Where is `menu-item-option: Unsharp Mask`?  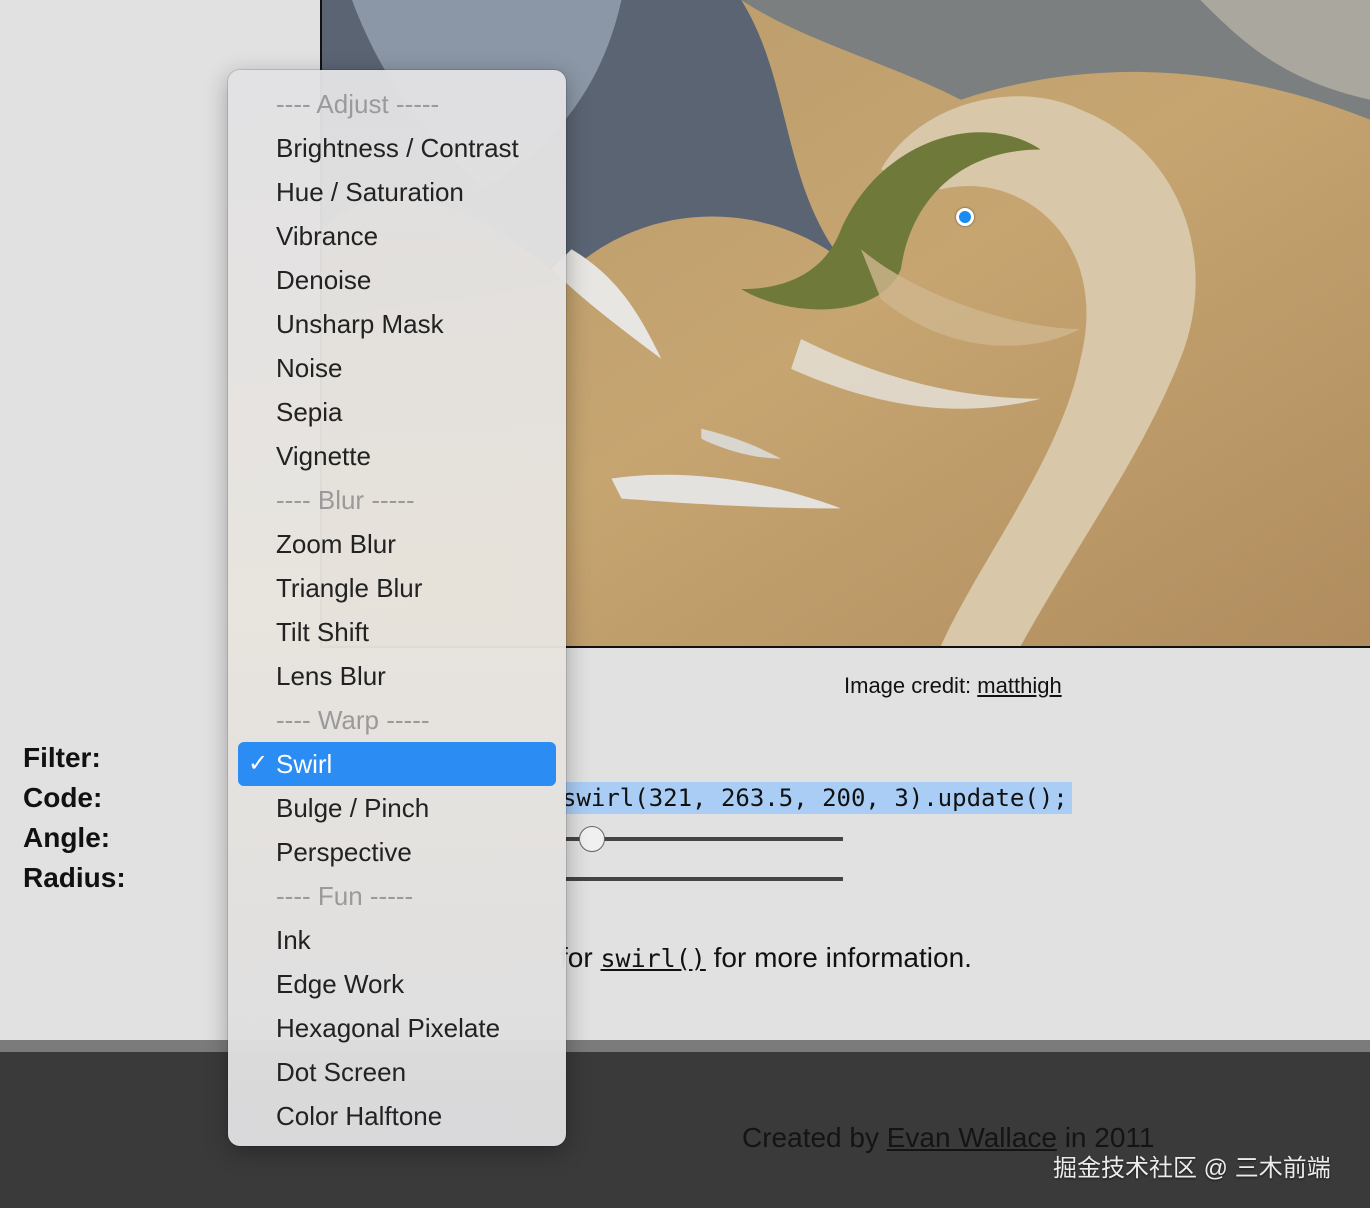
menu-item-option: Unsharp Mask is located at coordinates (397, 324).